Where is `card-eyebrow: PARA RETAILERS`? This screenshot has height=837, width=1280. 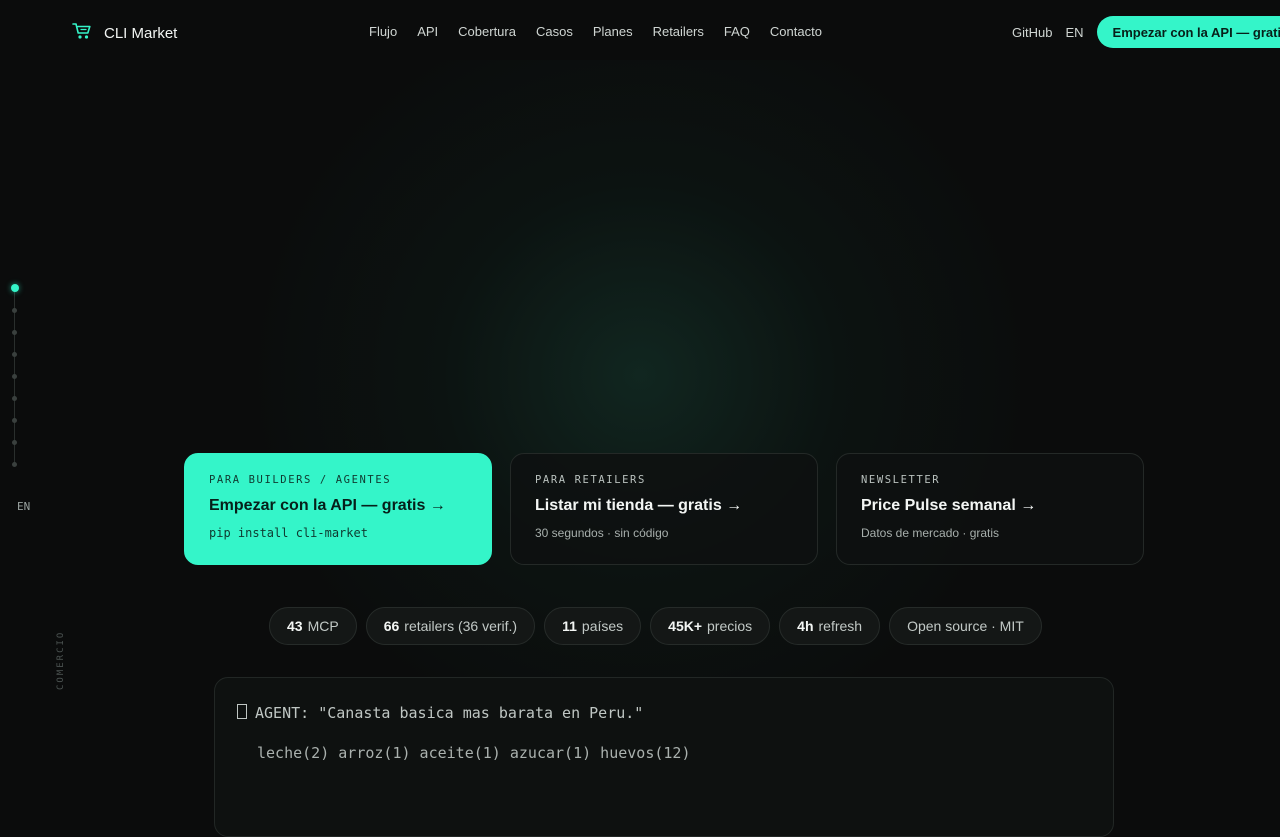
card-eyebrow: PARA RETAILERS is located at coordinates (590, 480).